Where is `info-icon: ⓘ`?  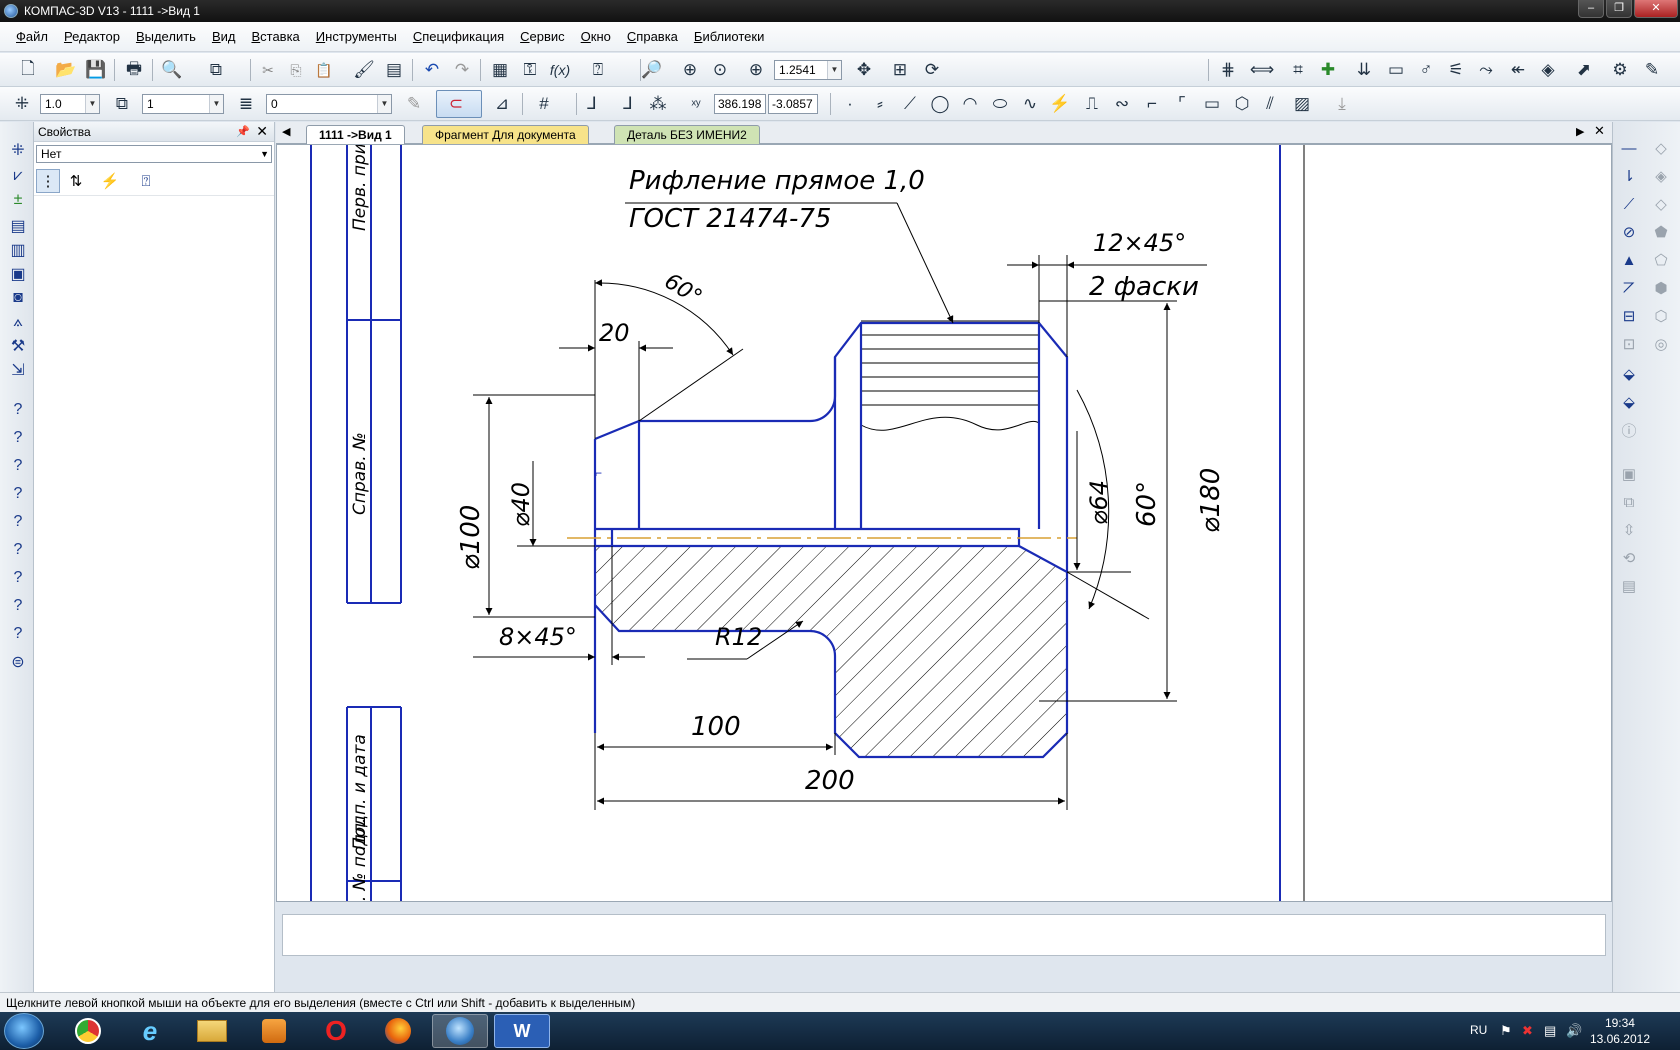 info-icon: ⓘ is located at coordinates (1629, 430).